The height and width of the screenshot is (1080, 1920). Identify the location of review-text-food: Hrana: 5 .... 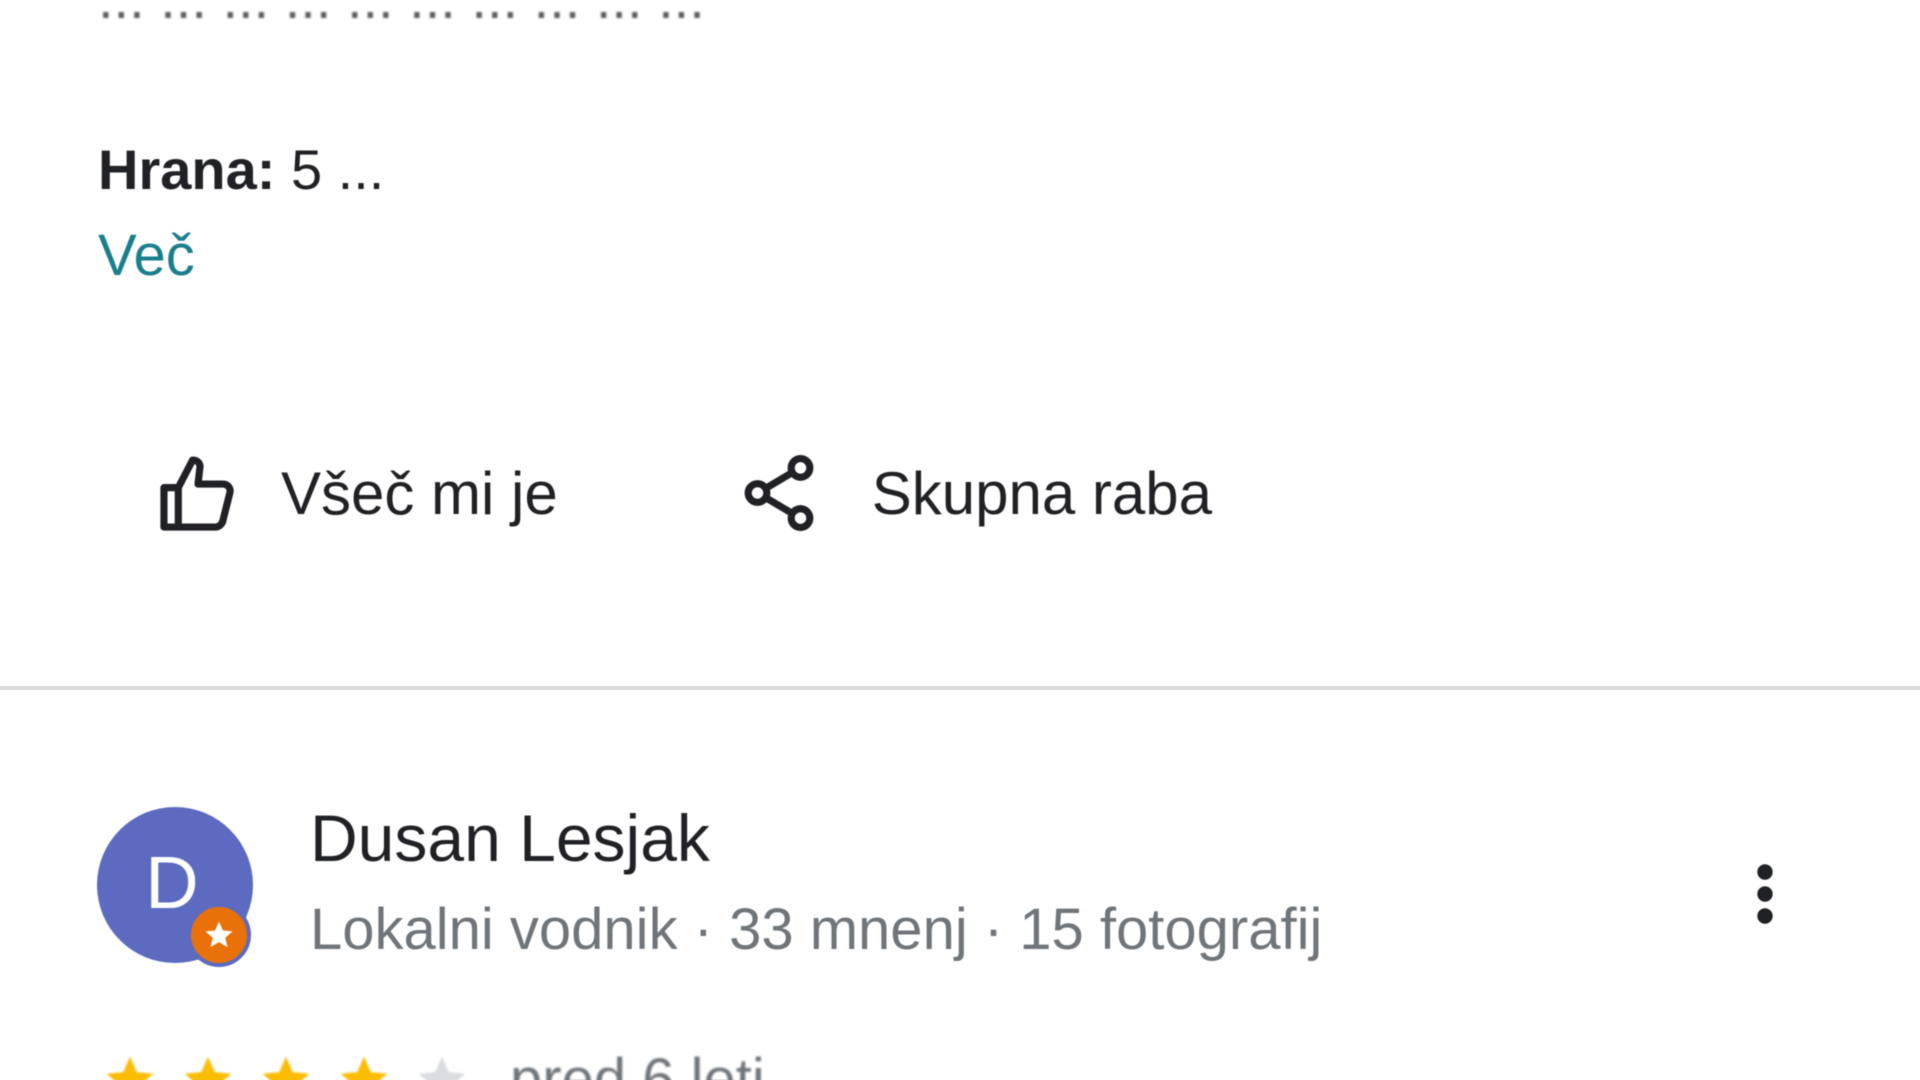
(241, 170).